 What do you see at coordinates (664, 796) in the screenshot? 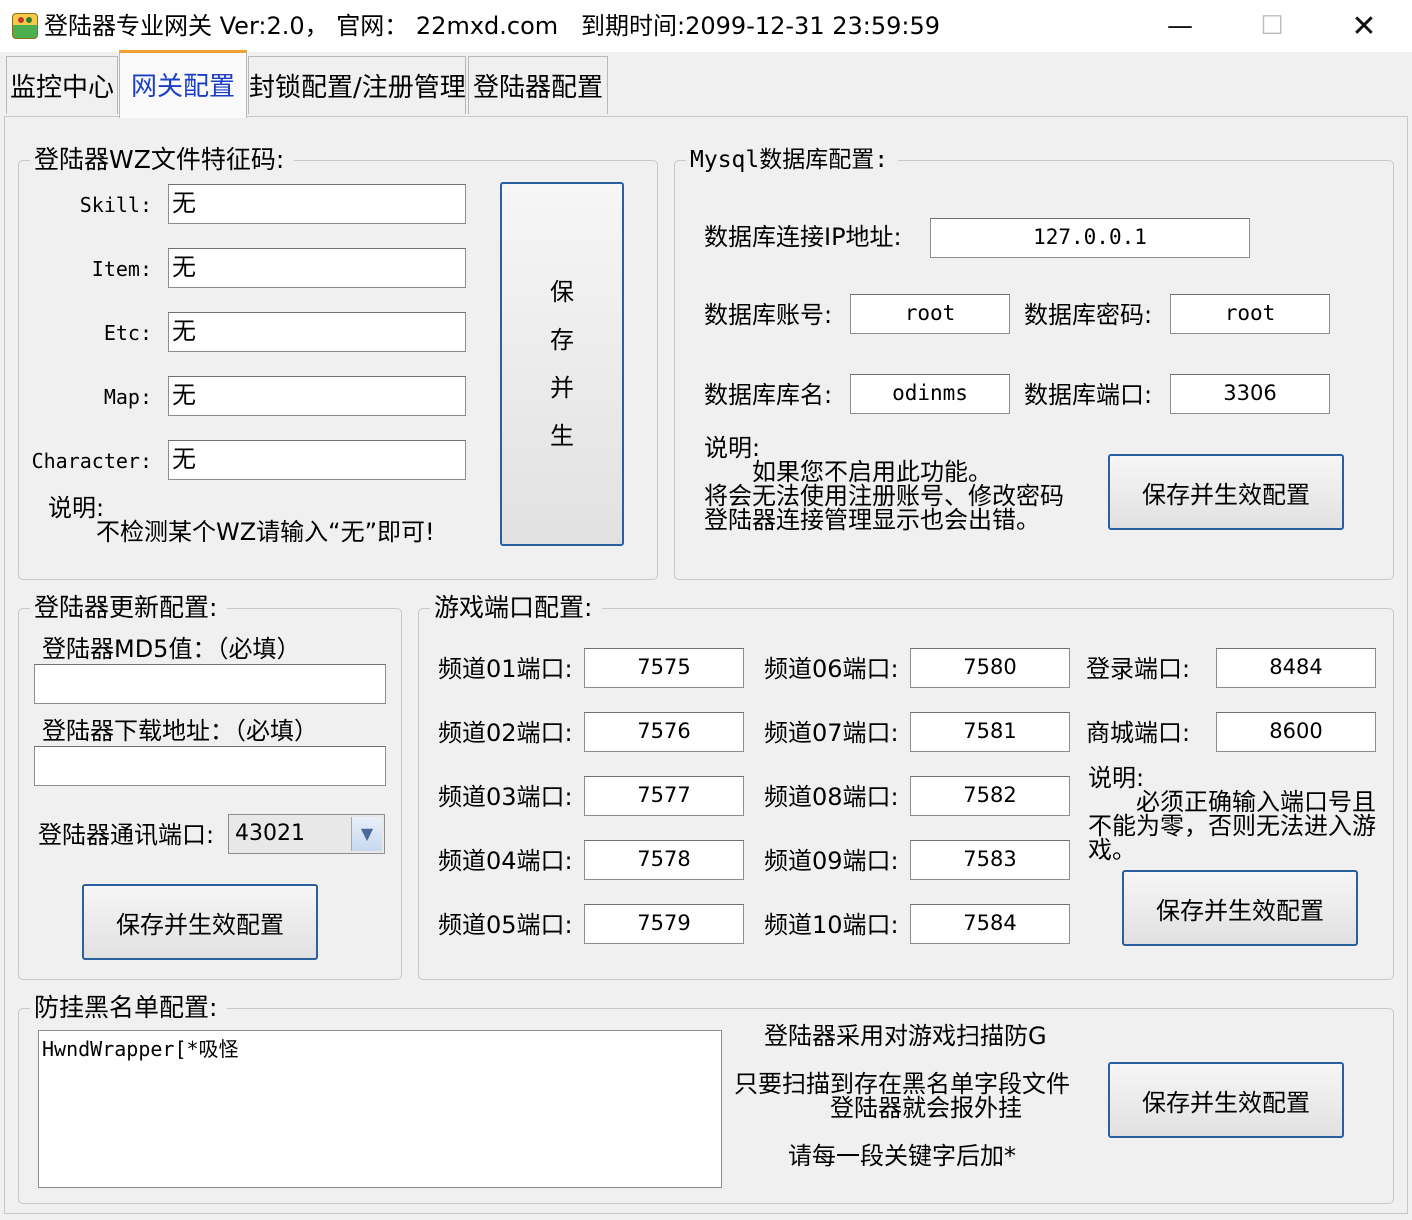
I see `channel-port-input: 7577` at bounding box center [664, 796].